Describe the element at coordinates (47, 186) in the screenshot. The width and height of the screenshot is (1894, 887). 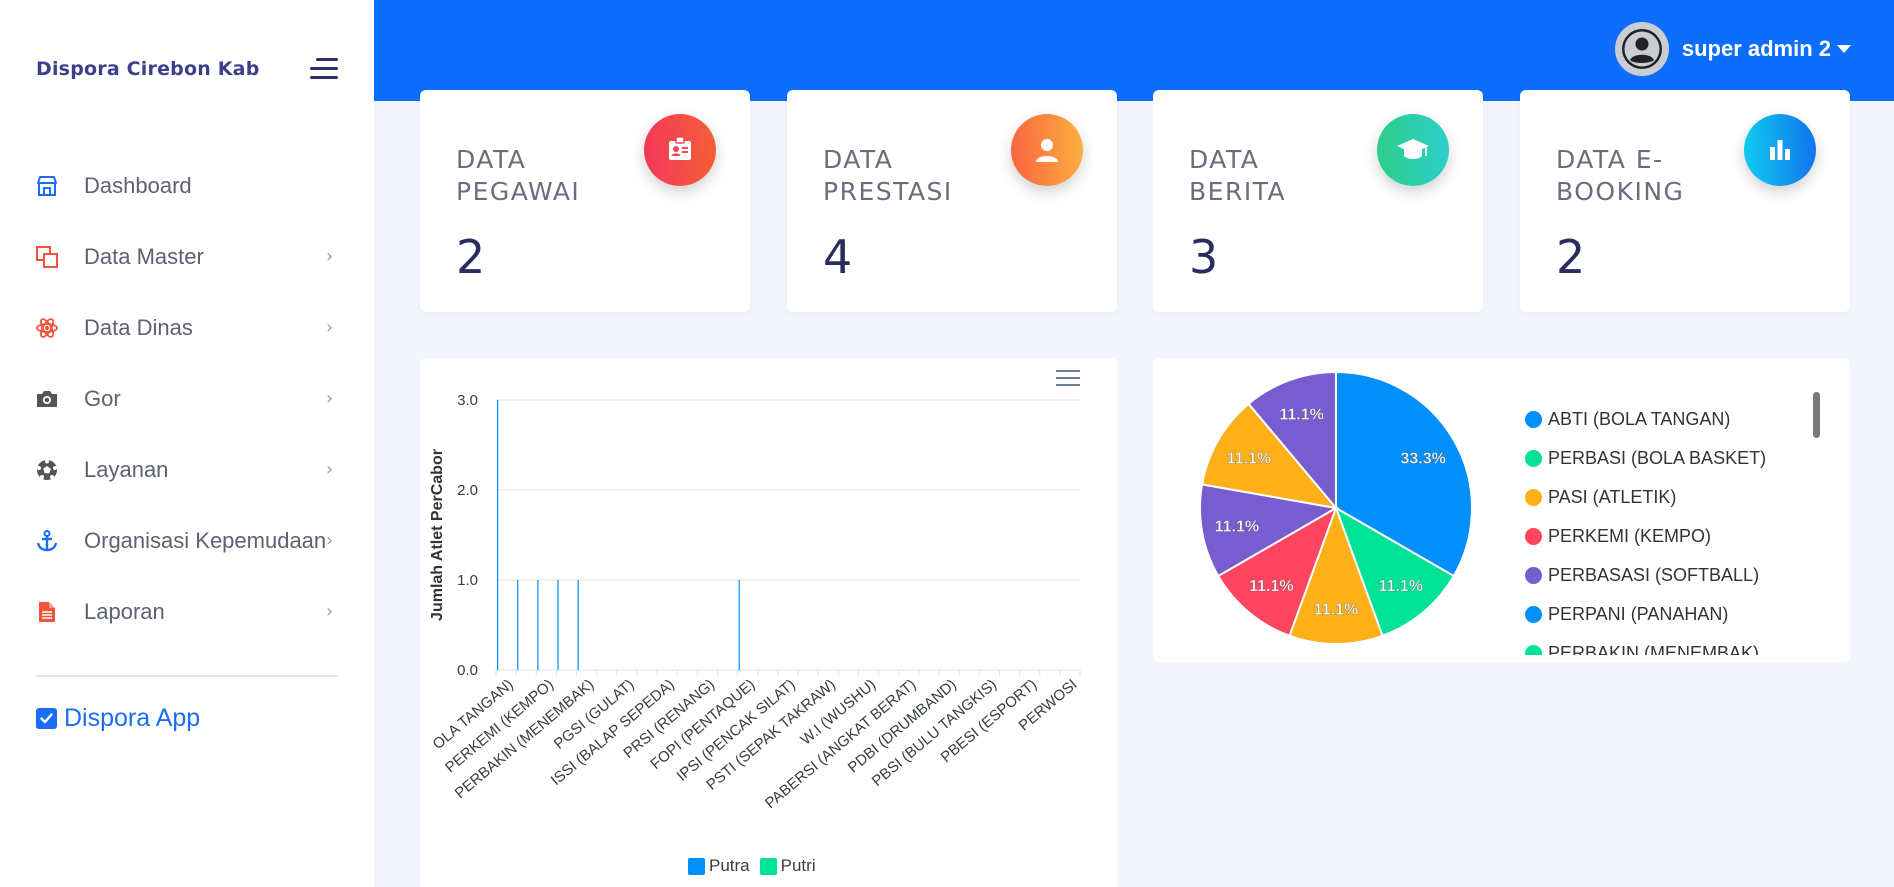
I see `store-icon` at that location.